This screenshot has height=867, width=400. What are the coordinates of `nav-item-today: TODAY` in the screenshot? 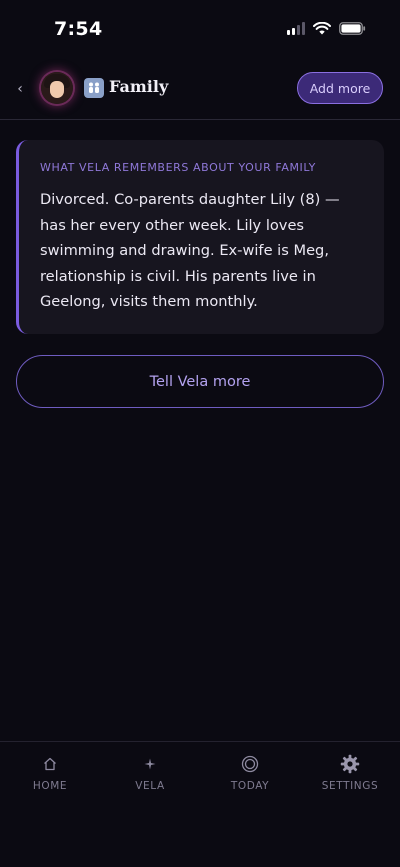 It's located at (250, 772).